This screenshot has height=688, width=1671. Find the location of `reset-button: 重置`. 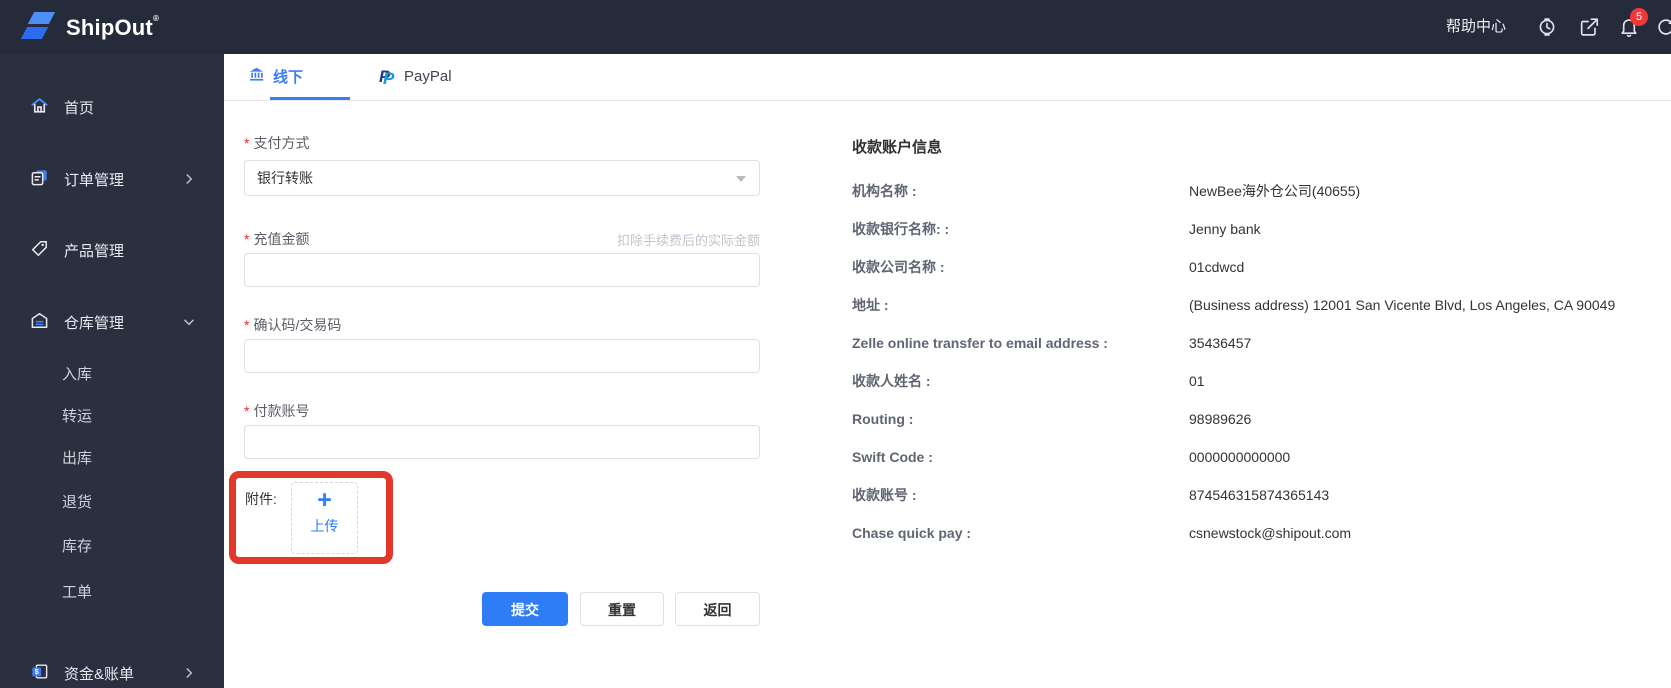

reset-button: 重置 is located at coordinates (622, 609).